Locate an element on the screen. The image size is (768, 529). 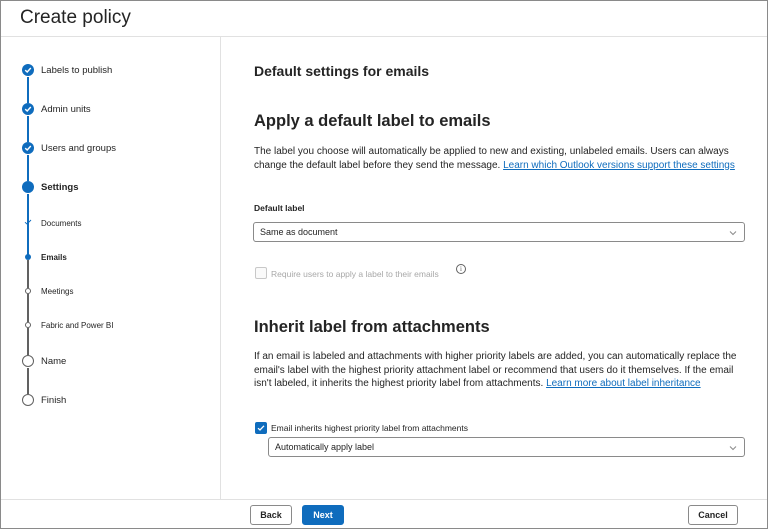
default-label-dropdown: Same as document is located at coordinates (499, 232).